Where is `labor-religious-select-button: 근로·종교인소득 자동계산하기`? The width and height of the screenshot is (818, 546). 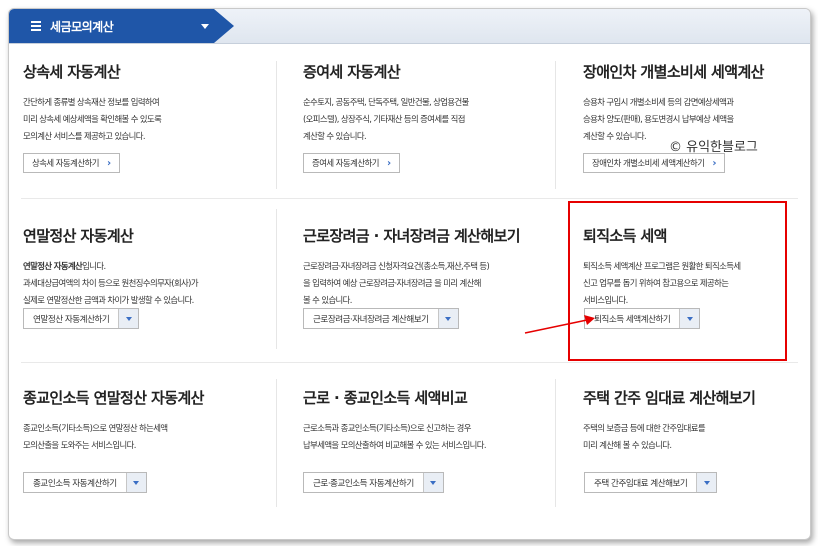 labor-religious-select-button: 근로·종교인소득 자동계산하기 is located at coordinates (373, 482).